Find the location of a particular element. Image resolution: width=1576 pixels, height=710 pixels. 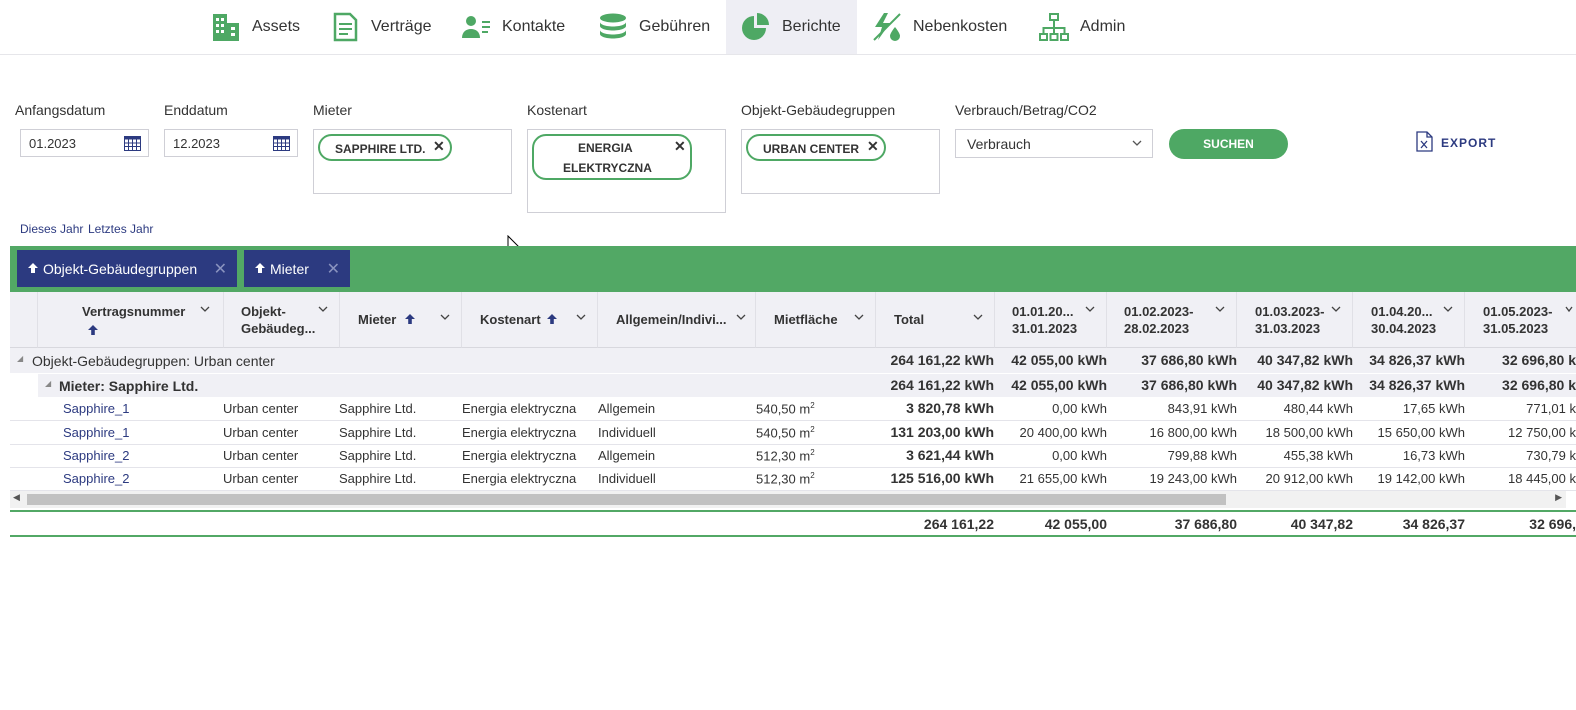

header-month-1: 01.01.20... 31.01.2023 is located at coordinates (1051, 320).